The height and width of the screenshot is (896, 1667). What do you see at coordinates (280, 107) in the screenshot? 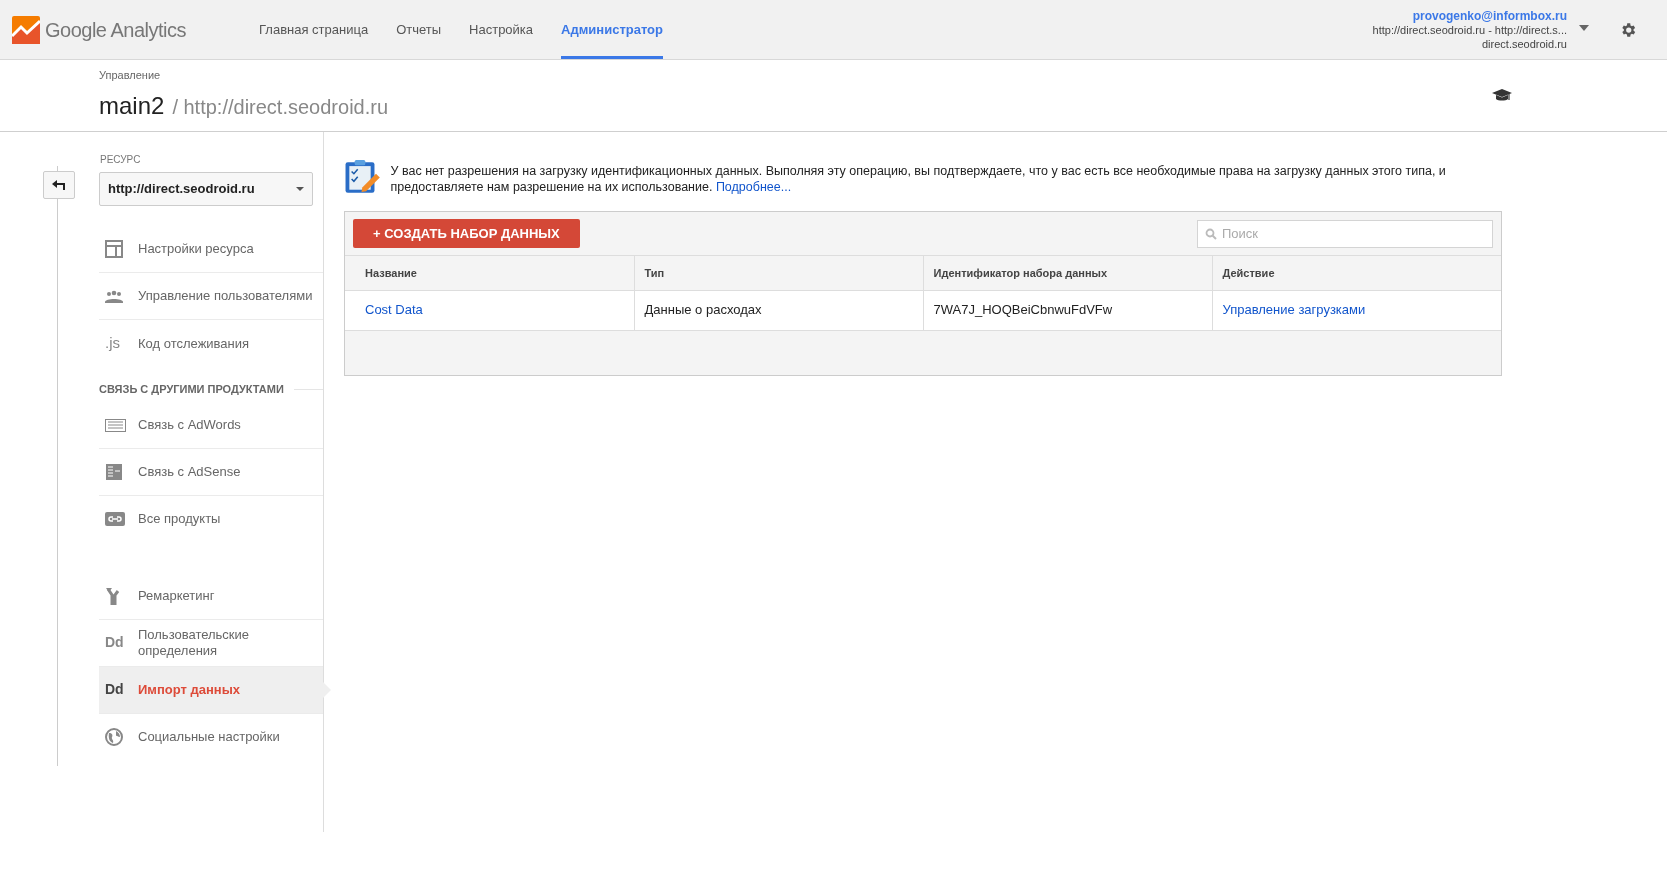
I see `property-url: / http://direct.seodroid.ru` at bounding box center [280, 107].